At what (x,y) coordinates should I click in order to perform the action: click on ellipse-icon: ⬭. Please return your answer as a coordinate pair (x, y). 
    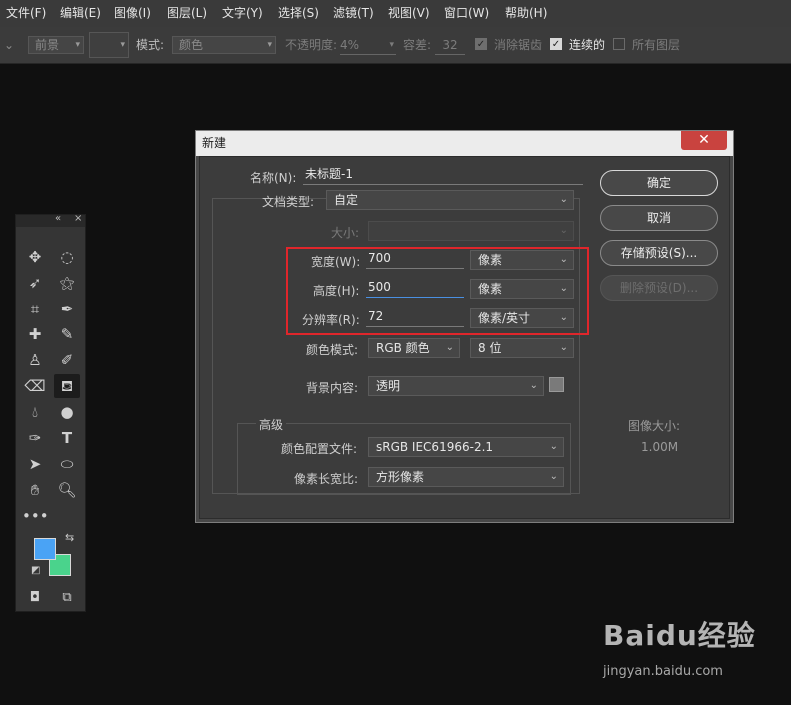
    Looking at the image, I should click on (67, 464).